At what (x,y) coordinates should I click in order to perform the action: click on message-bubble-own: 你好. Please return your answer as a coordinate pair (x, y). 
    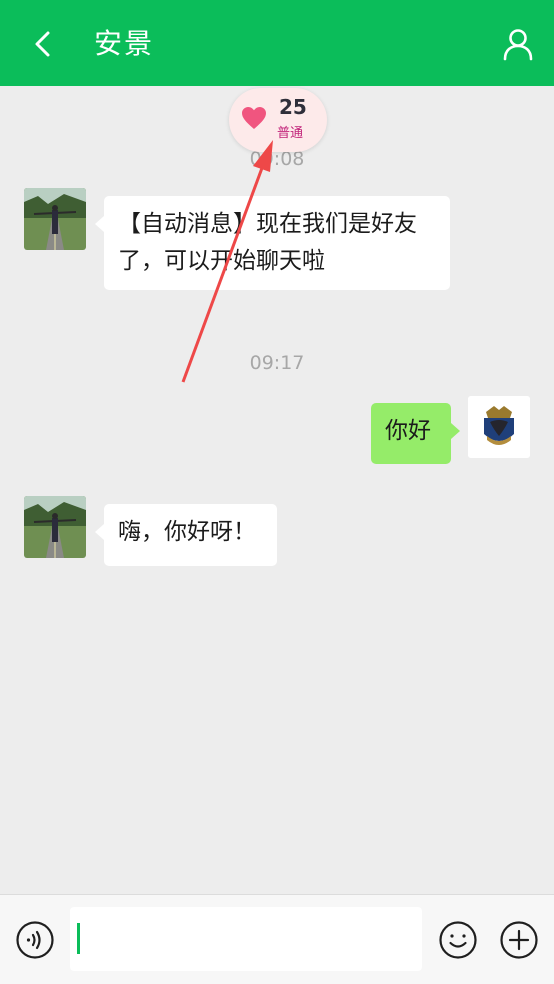
    Looking at the image, I should click on (415, 433).